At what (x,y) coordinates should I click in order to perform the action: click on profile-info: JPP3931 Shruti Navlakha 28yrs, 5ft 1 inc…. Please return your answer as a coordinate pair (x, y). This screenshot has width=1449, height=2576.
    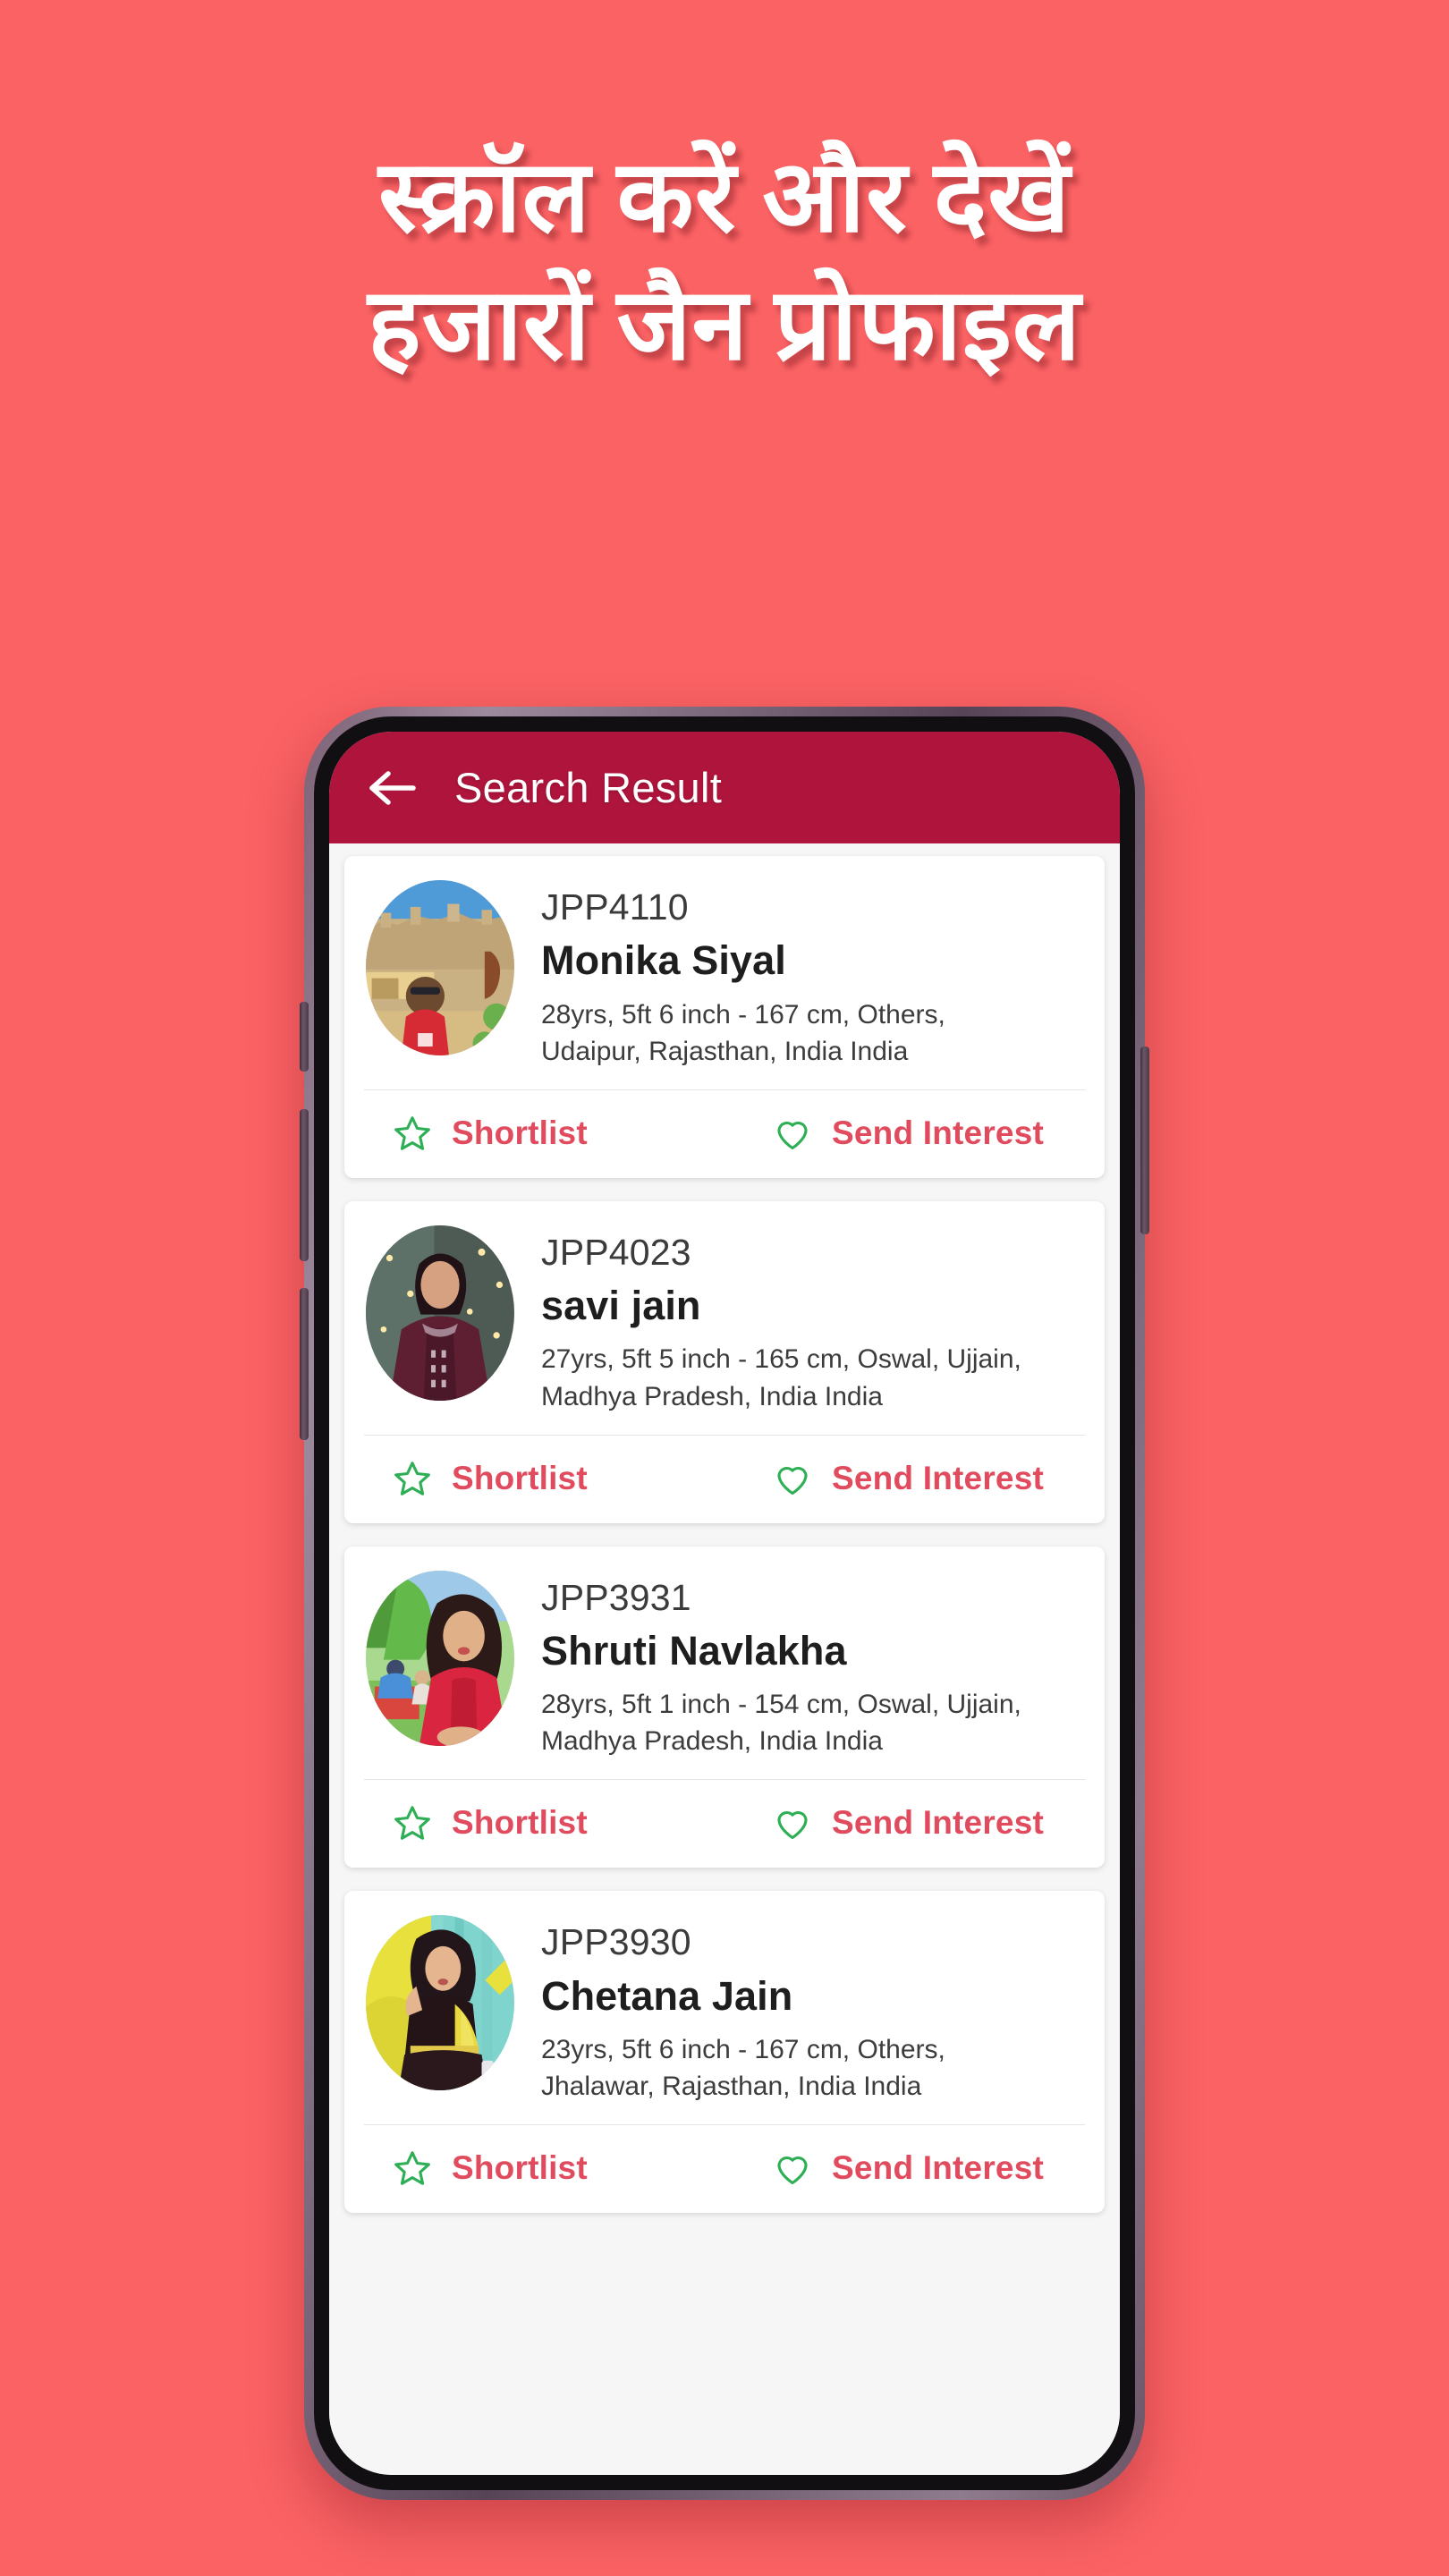
    Looking at the image, I should click on (812, 1665).